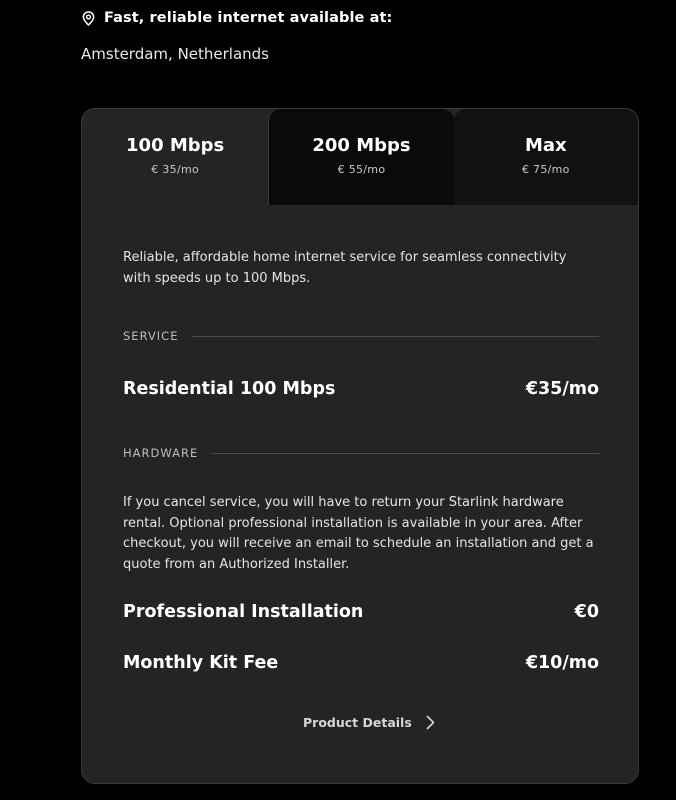 The width and height of the screenshot is (676, 800). What do you see at coordinates (361, 169) in the screenshot?
I see `tab-price: € 55/mo` at bounding box center [361, 169].